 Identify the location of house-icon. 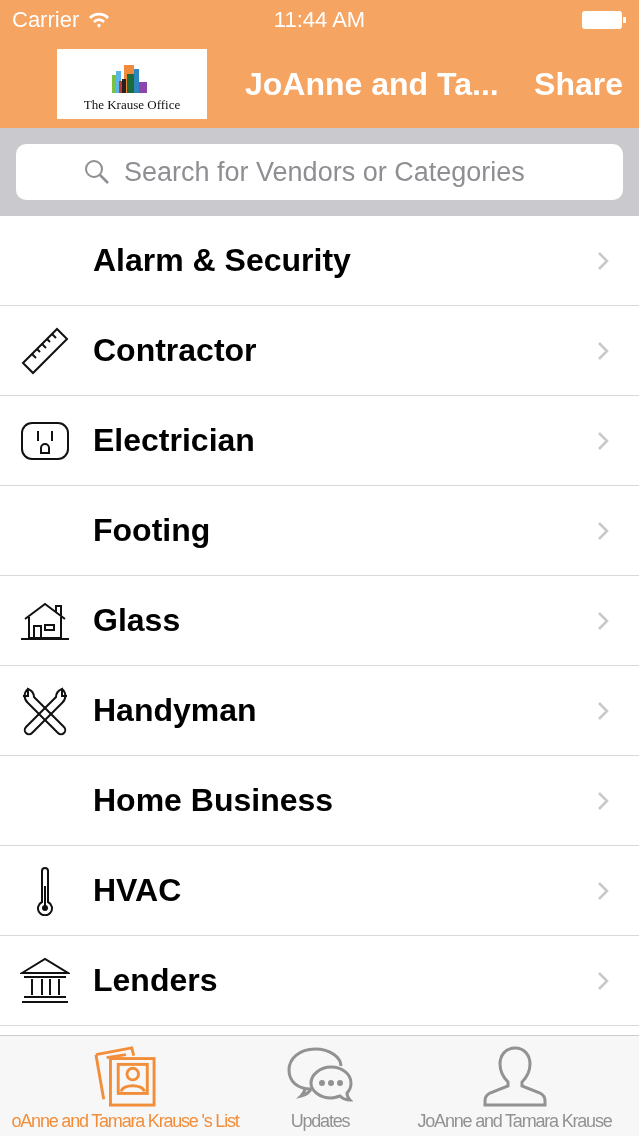
(44, 620).